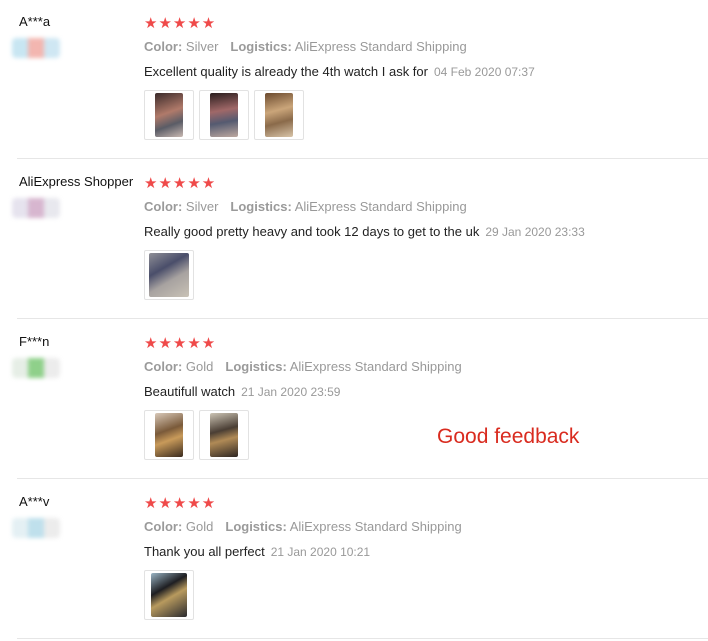 Image resolution: width=708 pixels, height=641 pixels. Describe the element at coordinates (34, 341) in the screenshot. I see `reviewer-name: F***n` at that location.